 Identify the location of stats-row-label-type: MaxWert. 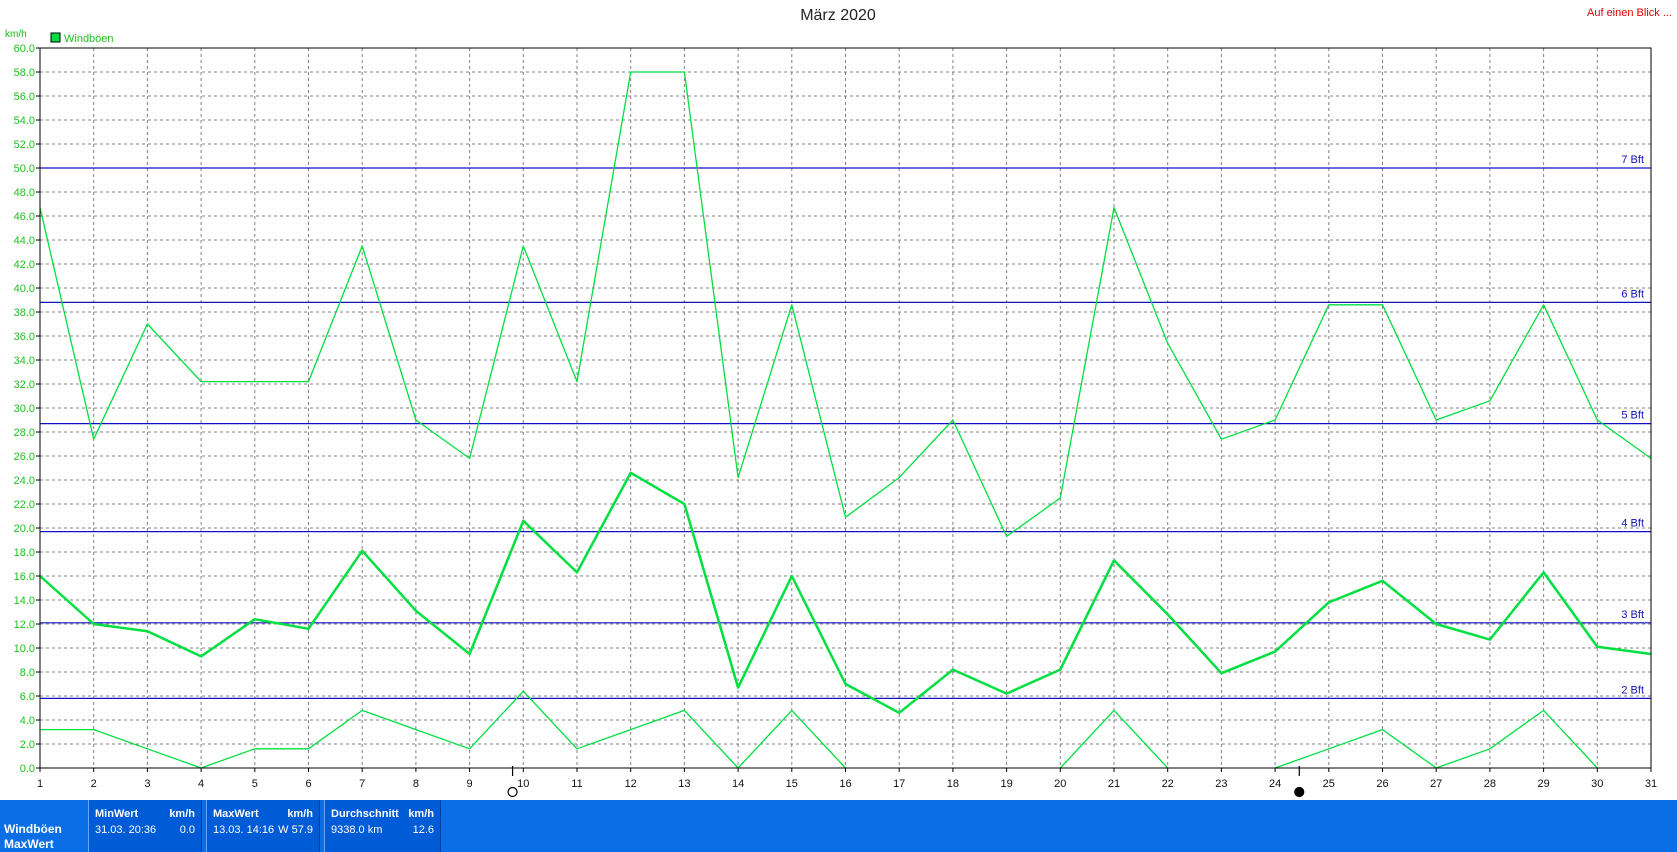
(29, 844).